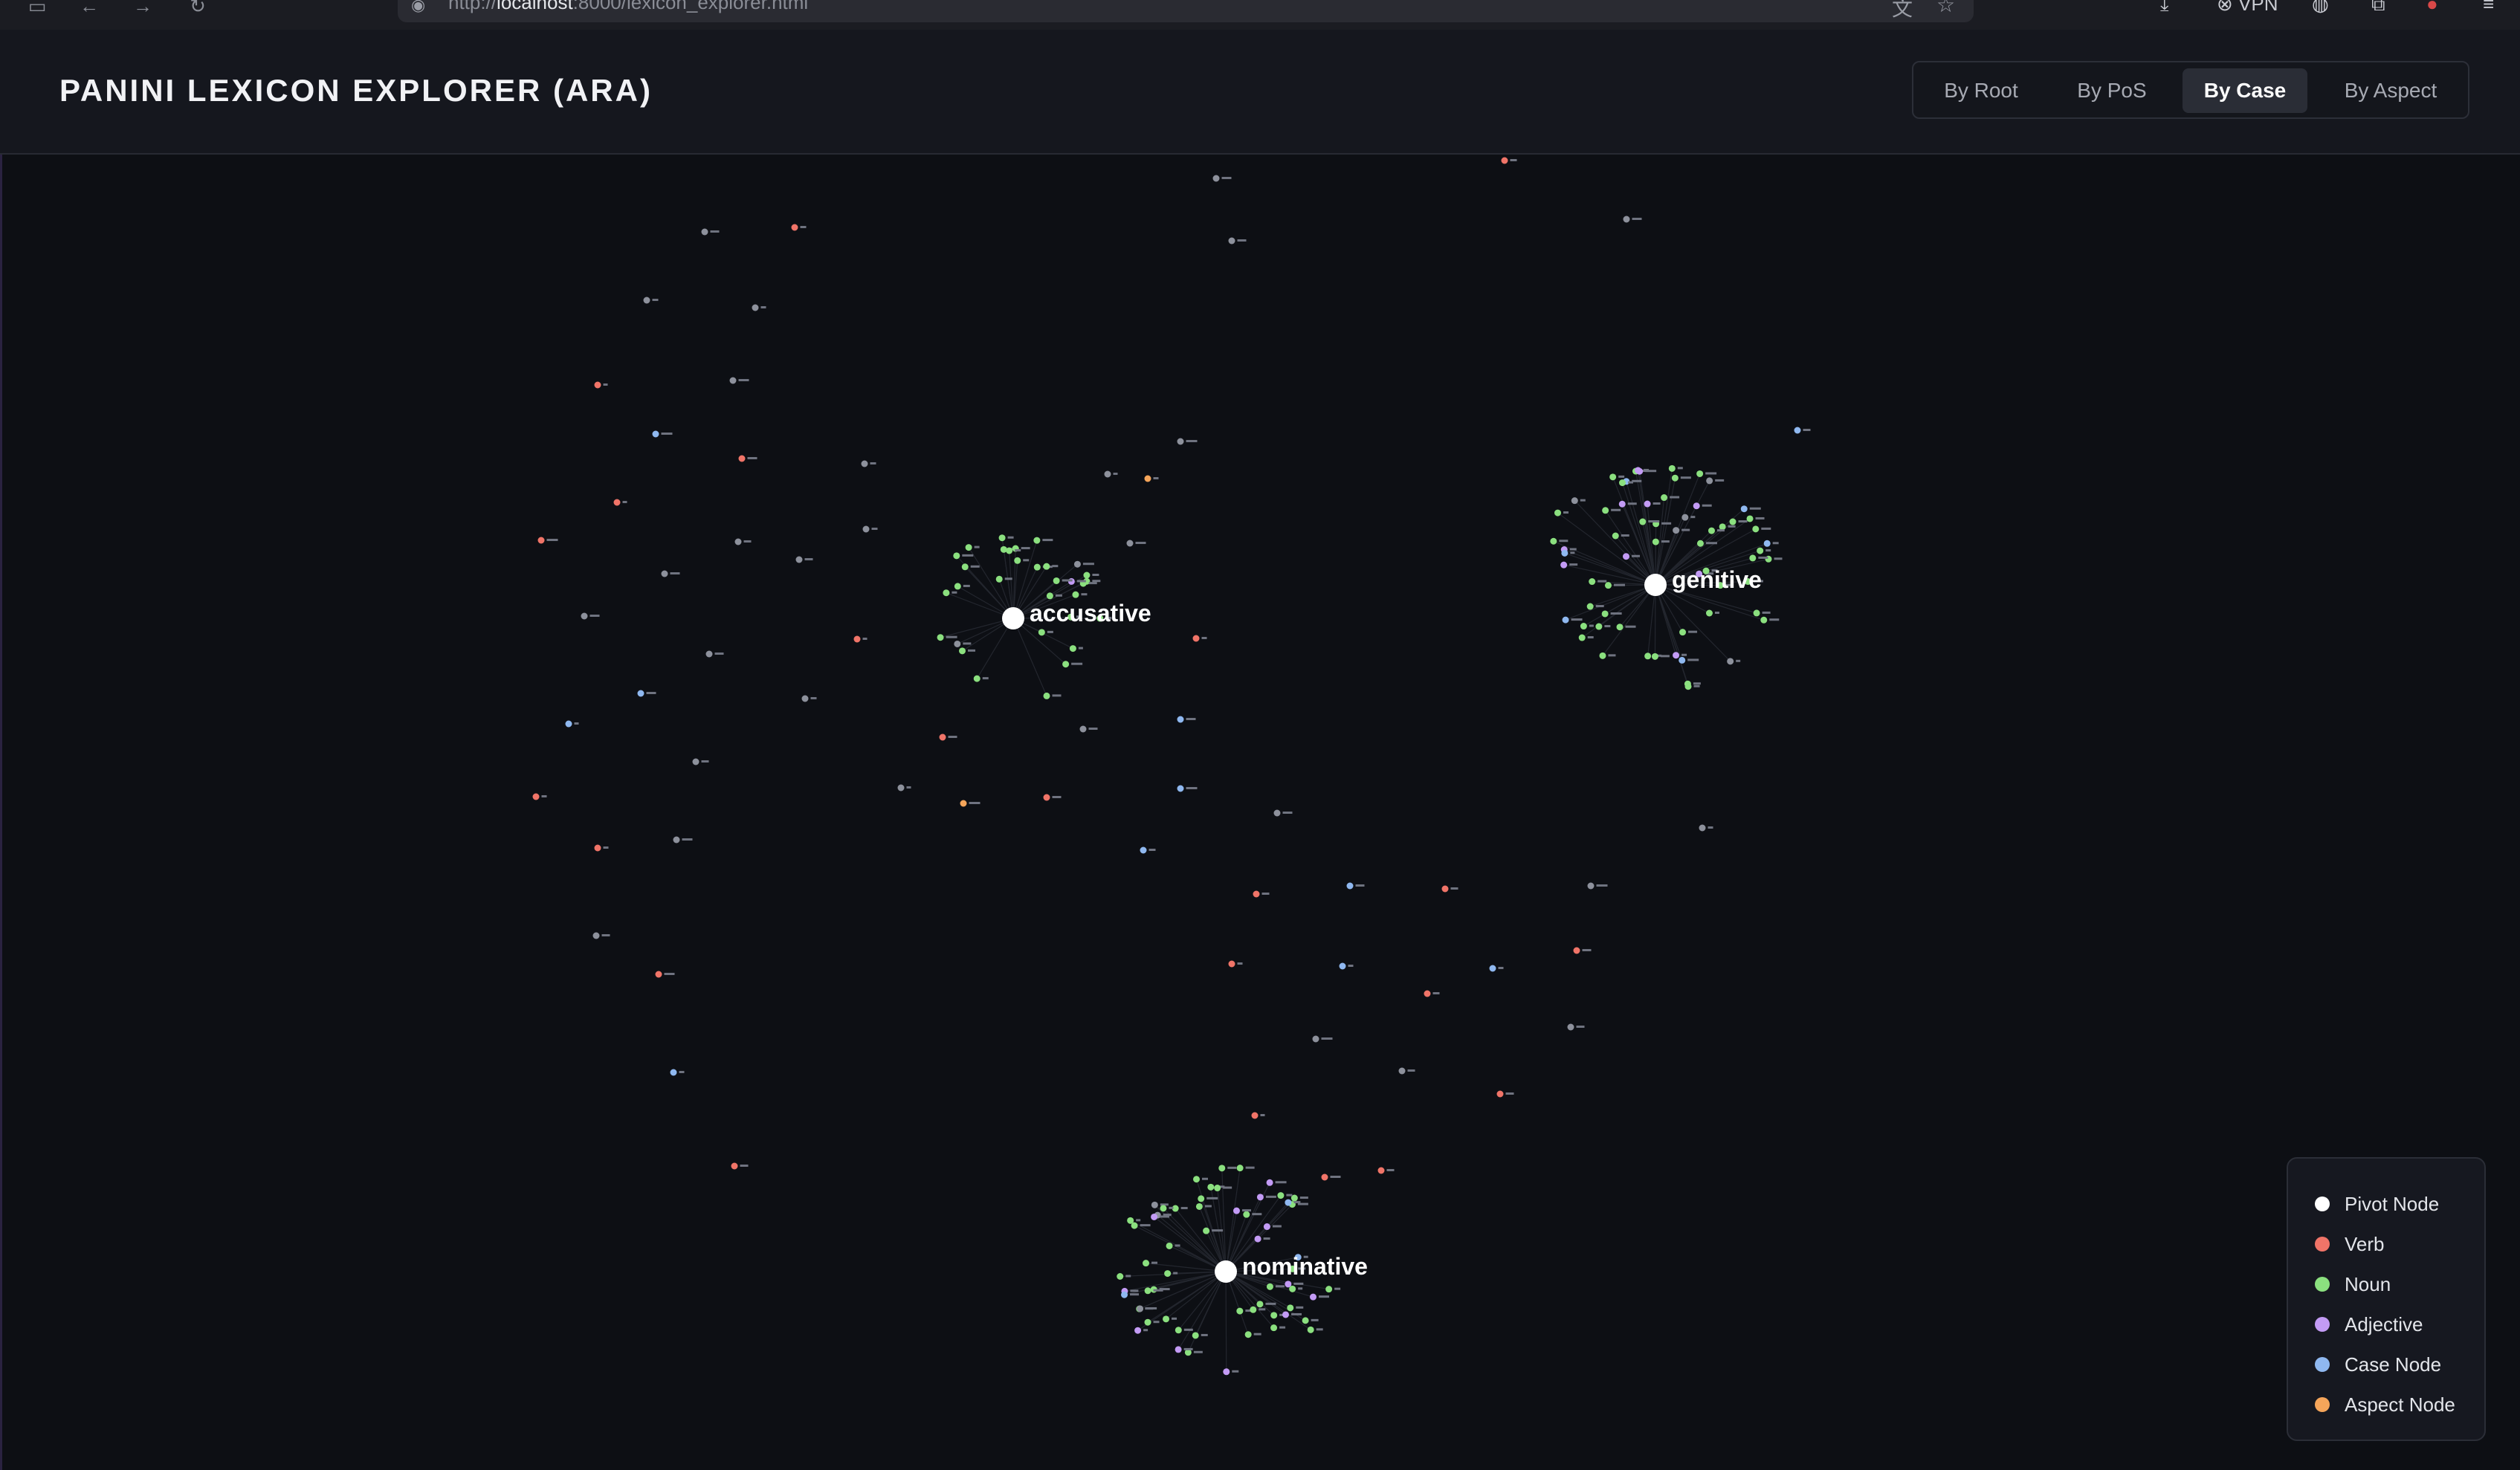 Image resolution: width=2520 pixels, height=1470 pixels. What do you see at coordinates (1013, 618) in the screenshot?
I see `pivot-node-accusative` at bounding box center [1013, 618].